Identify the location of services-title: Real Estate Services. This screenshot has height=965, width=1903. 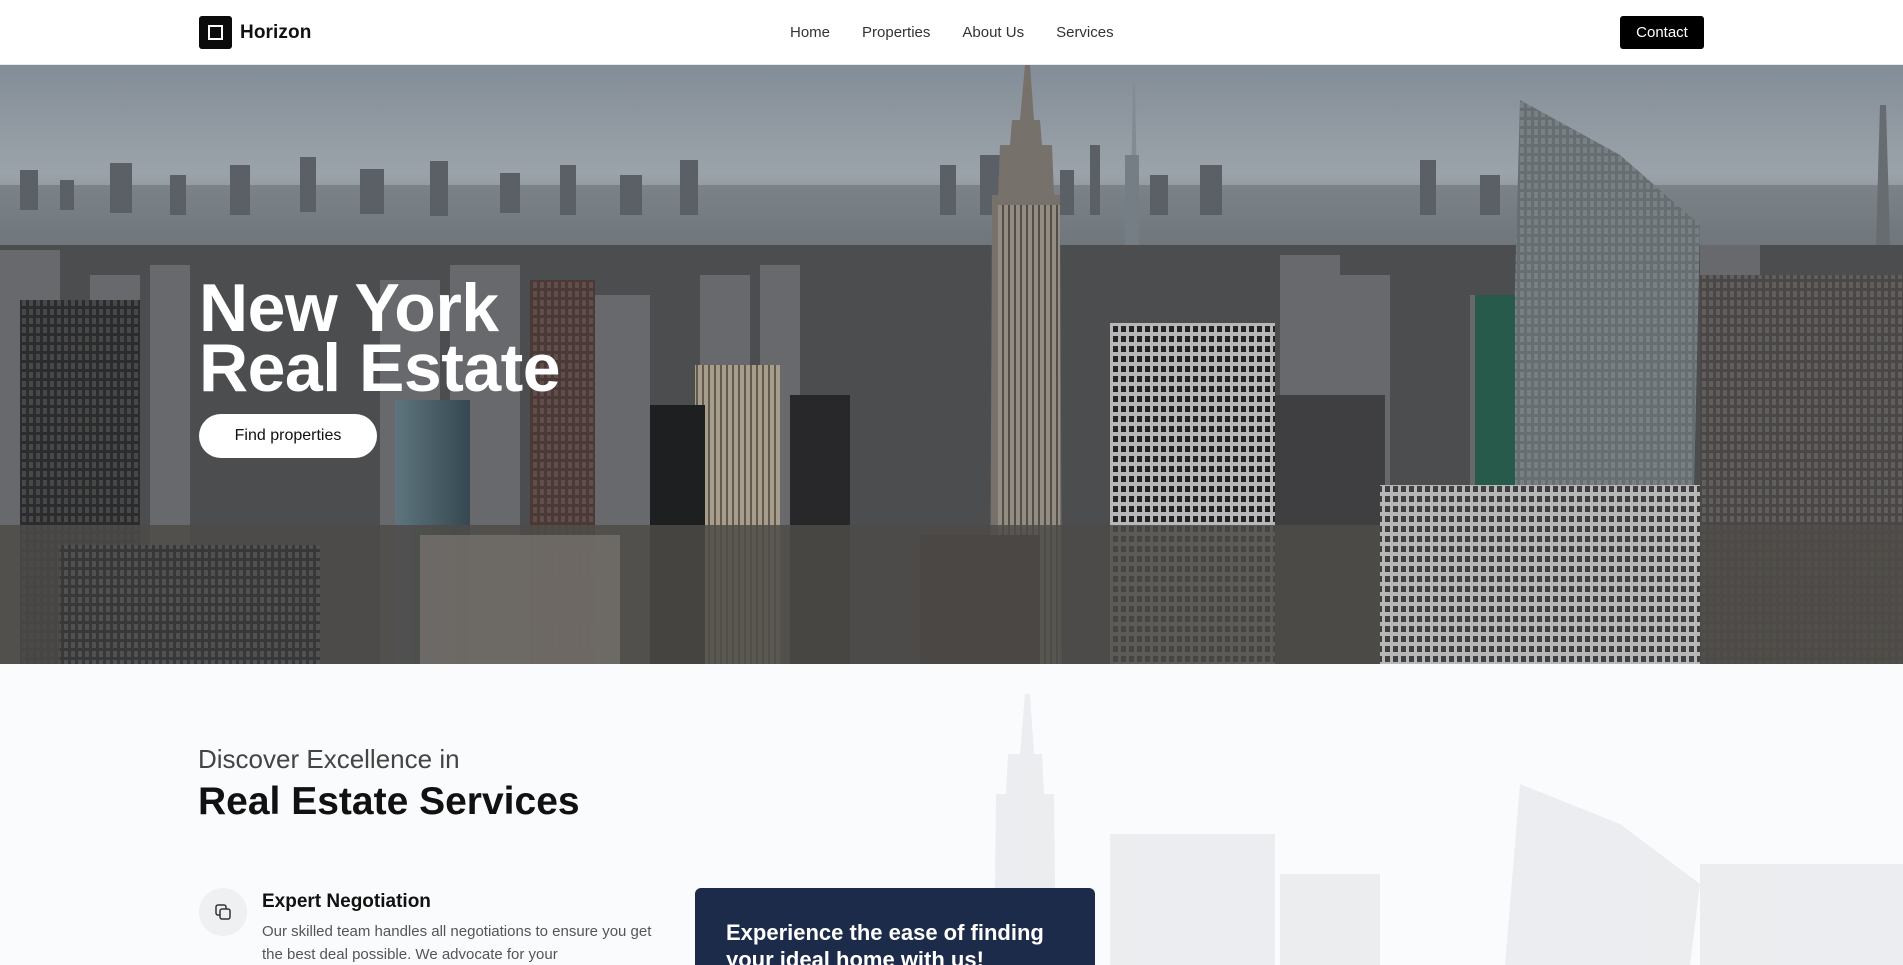
(389, 801).